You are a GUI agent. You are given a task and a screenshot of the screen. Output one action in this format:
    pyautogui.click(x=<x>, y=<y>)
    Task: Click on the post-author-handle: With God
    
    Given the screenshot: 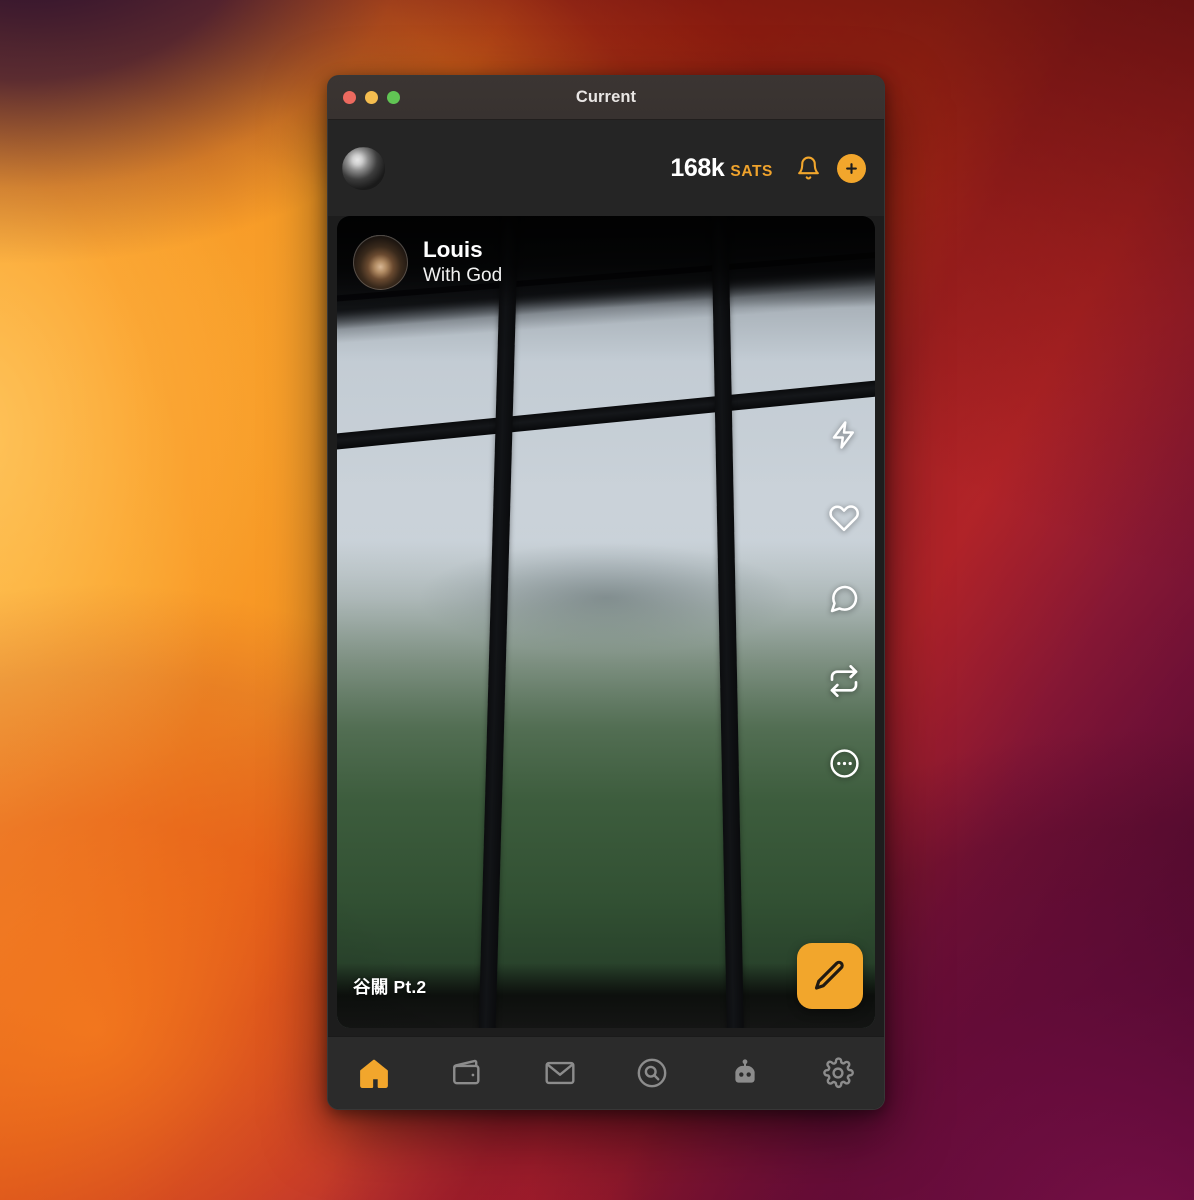 What is the action you would take?
    pyautogui.click(x=463, y=275)
    